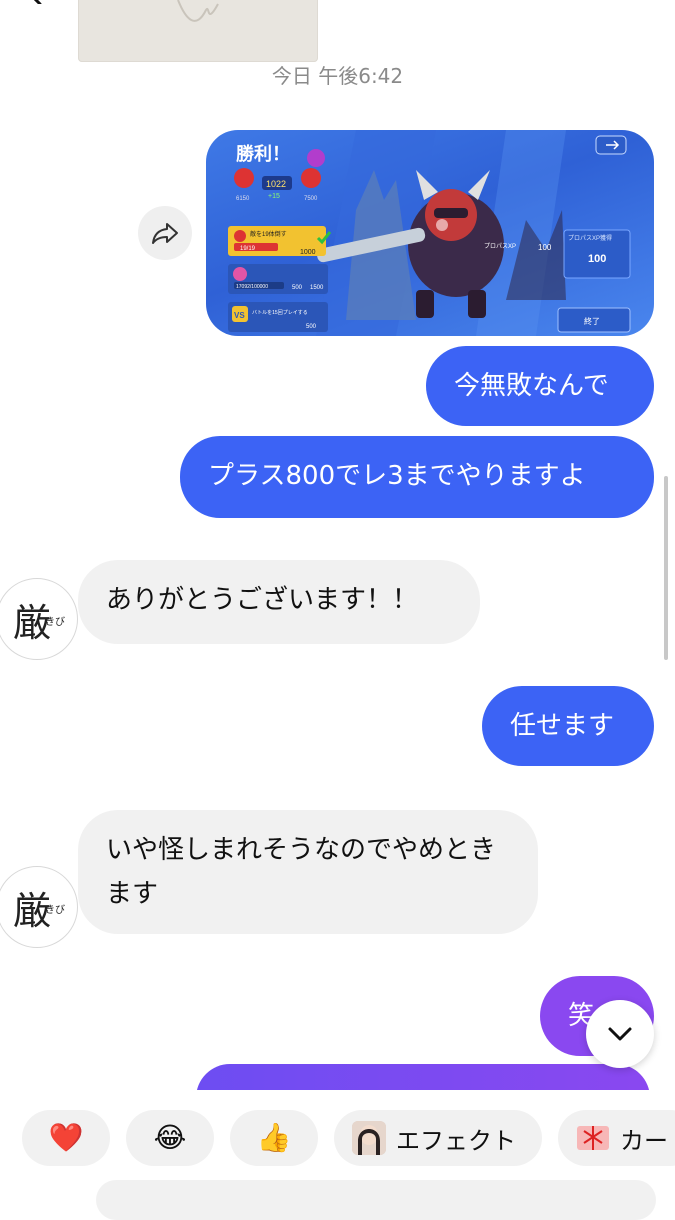  What do you see at coordinates (279, 602) in the screenshot?
I see `incoming-message: ありがとうございます！！` at bounding box center [279, 602].